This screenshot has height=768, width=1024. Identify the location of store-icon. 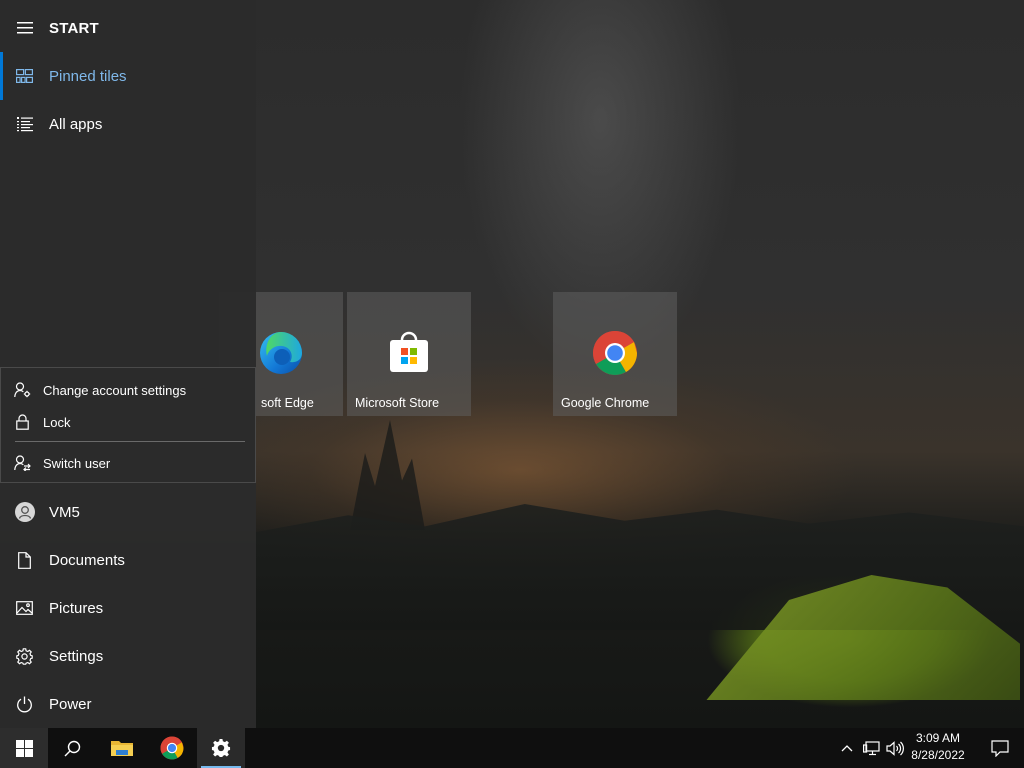
(409, 351).